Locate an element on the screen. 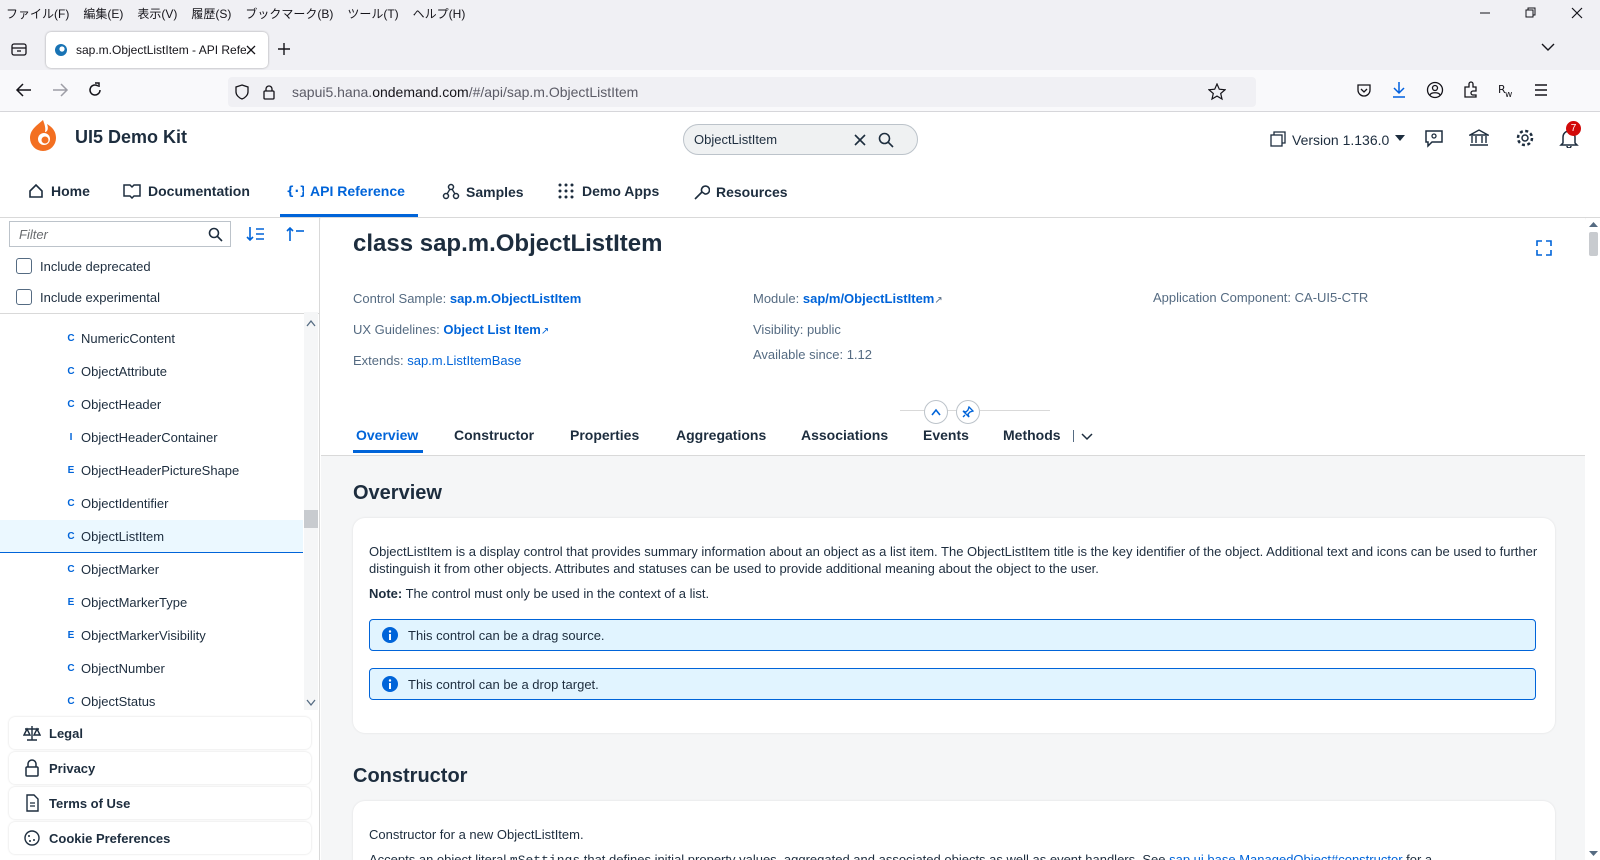 The image size is (1600, 860). forward-button is located at coordinates (60, 90).